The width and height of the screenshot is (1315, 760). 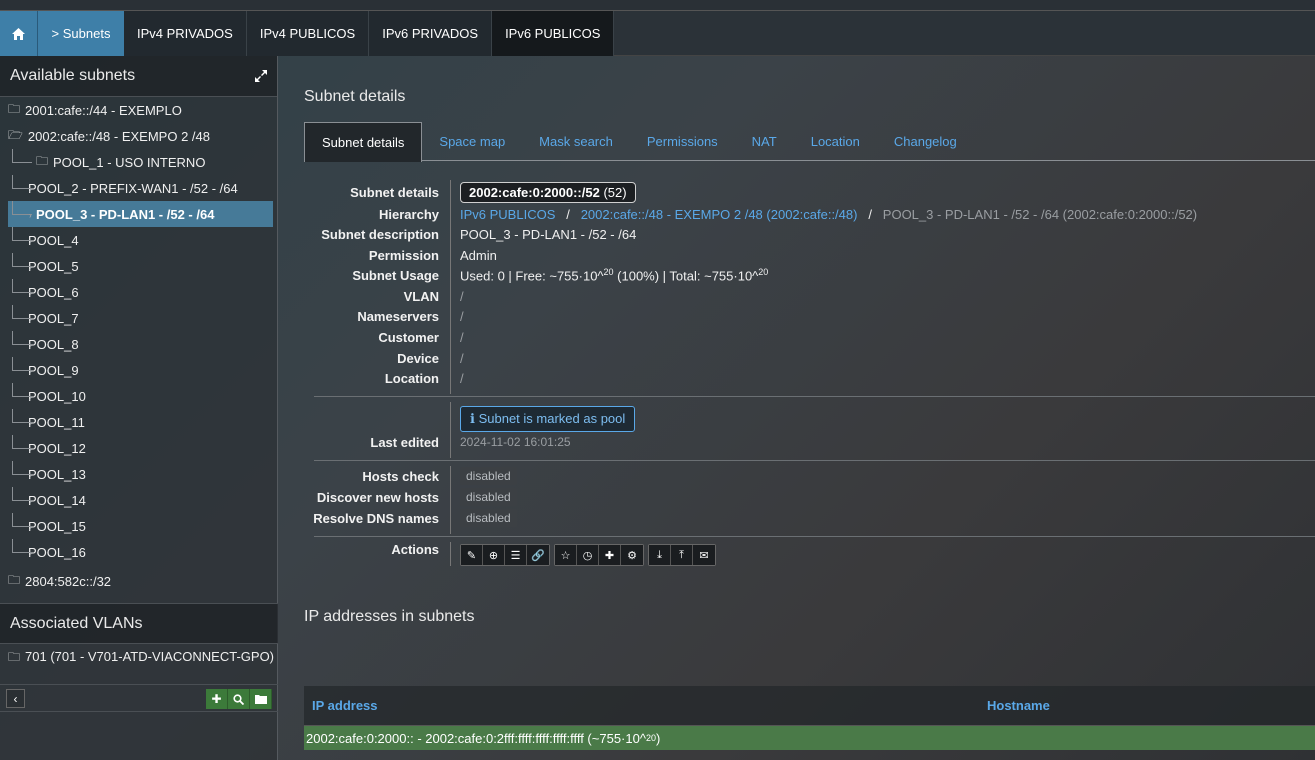 I want to click on download-button: ⤓, so click(x=660, y=555).